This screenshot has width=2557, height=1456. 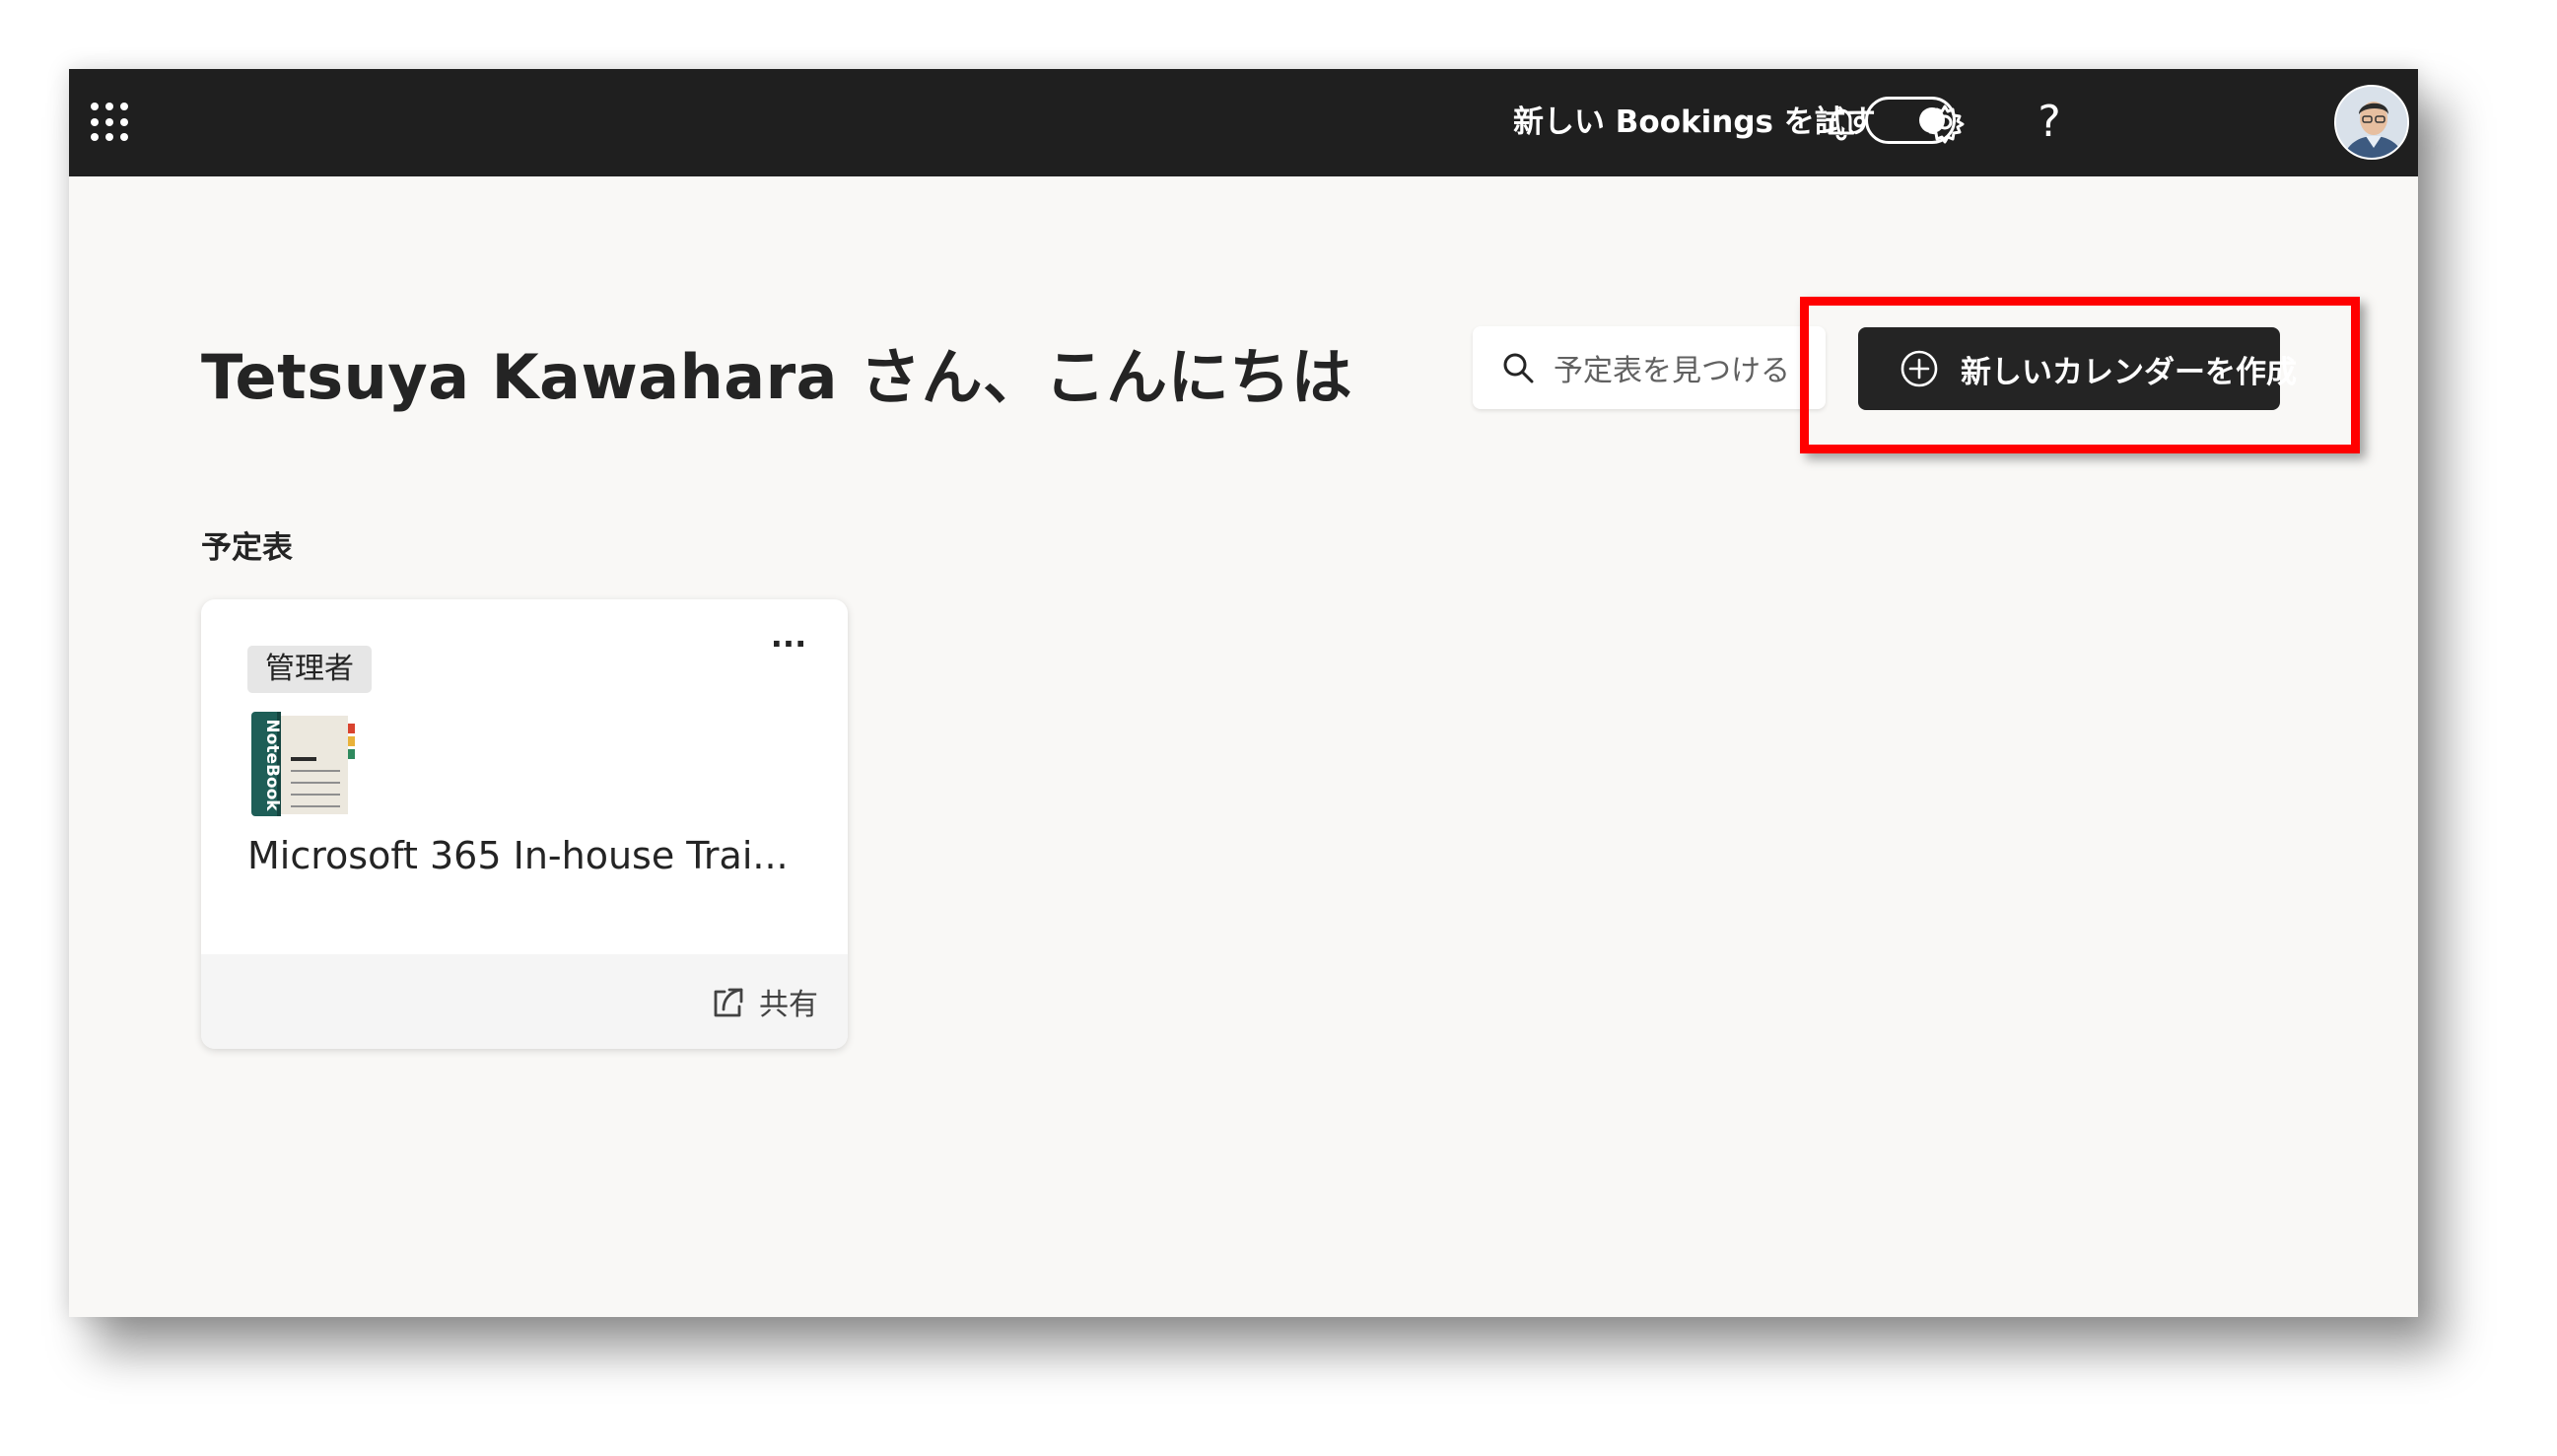 I want to click on share-button: 共有, so click(x=763, y=1001).